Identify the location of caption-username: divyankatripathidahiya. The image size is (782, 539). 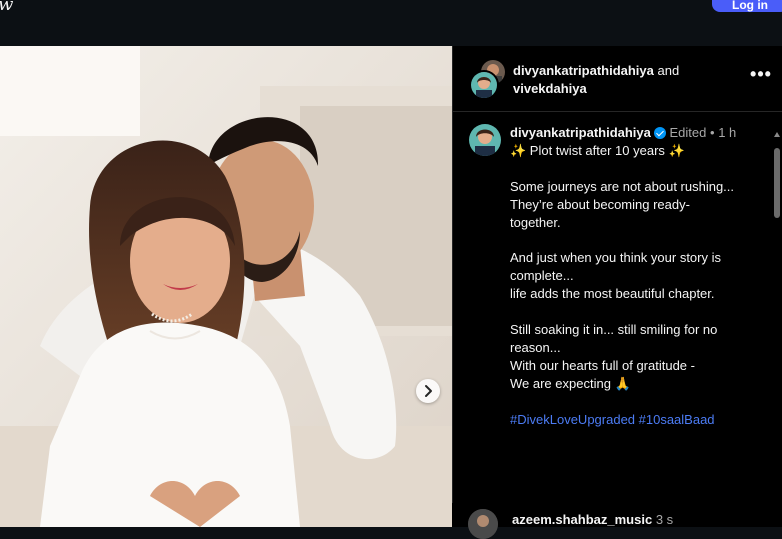
(580, 132).